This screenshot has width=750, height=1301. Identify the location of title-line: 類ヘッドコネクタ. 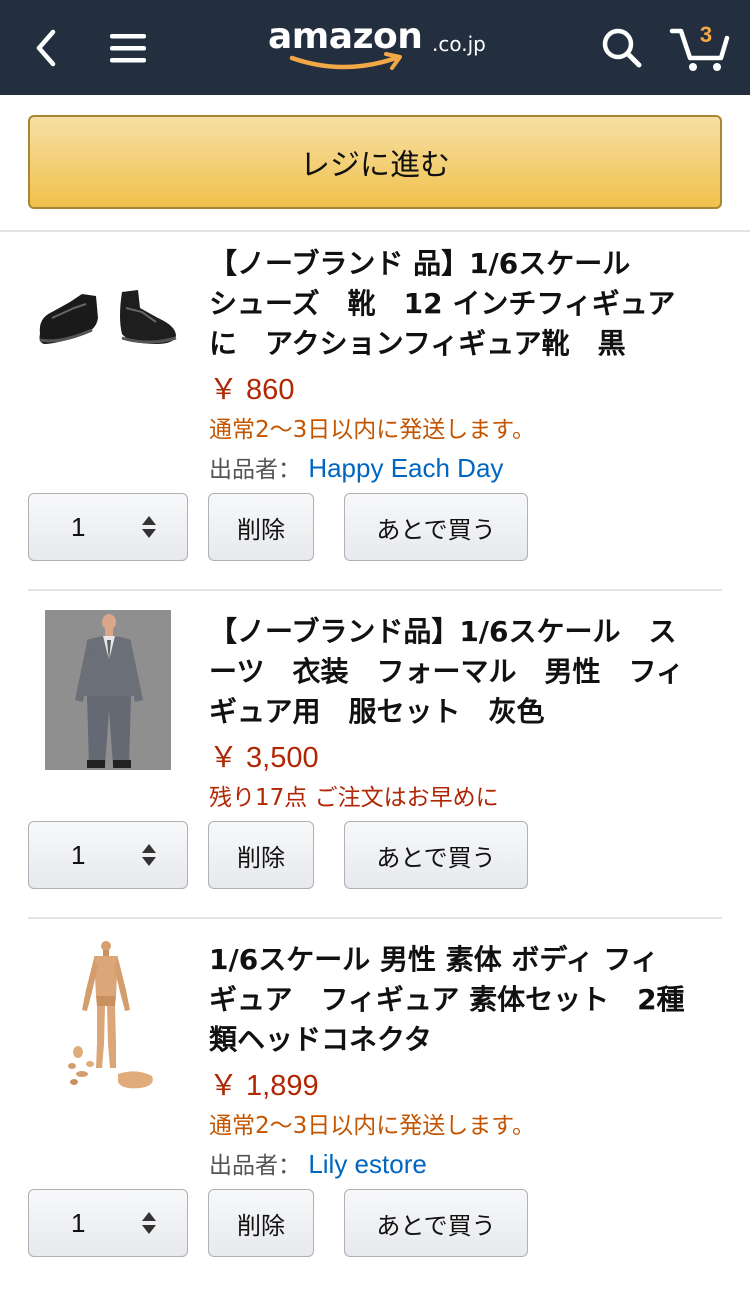
(320, 1039).